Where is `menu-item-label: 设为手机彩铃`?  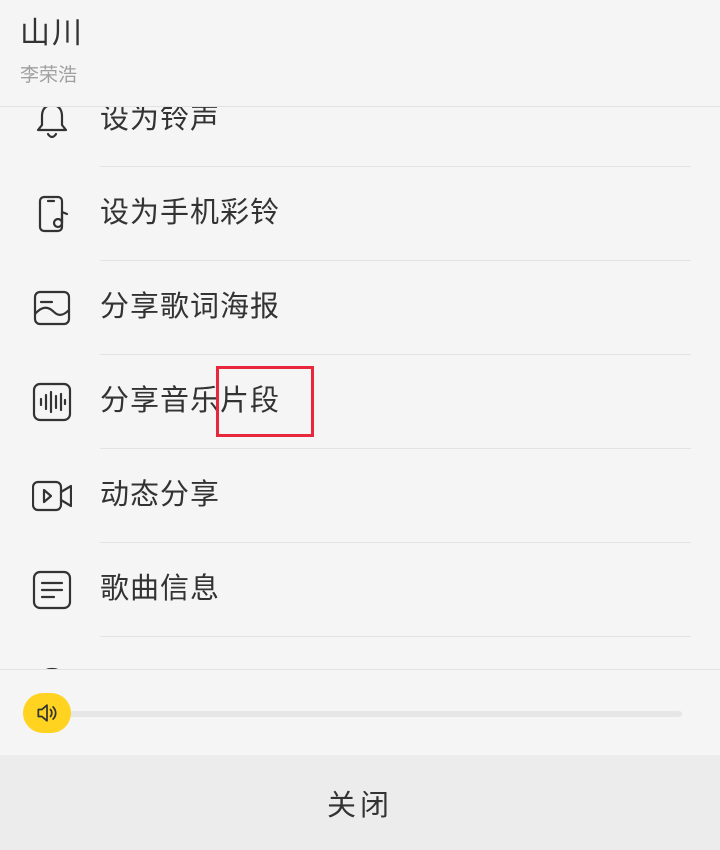 menu-item-label: 设为手机彩铃 is located at coordinates (190, 212).